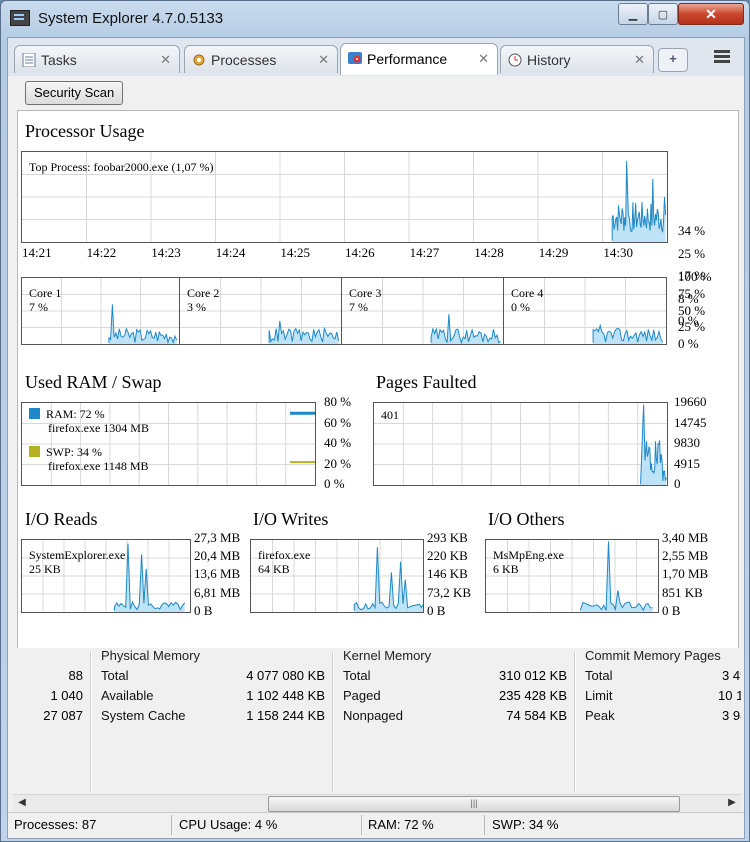  What do you see at coordinates (285, 675) in the screenshot?
I see `physical-total-value: 4 077 080 KB` at bounding box center [285, 675].